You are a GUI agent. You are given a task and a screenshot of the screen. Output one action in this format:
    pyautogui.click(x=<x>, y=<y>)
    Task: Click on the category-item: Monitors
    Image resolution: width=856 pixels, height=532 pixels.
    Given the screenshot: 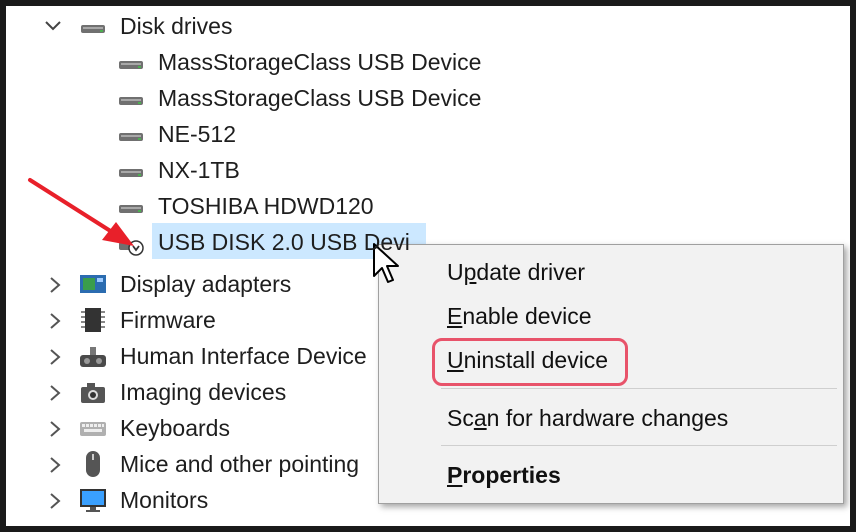 What is the action you would take?
    pyautogui.click(x=164, y=500)
    